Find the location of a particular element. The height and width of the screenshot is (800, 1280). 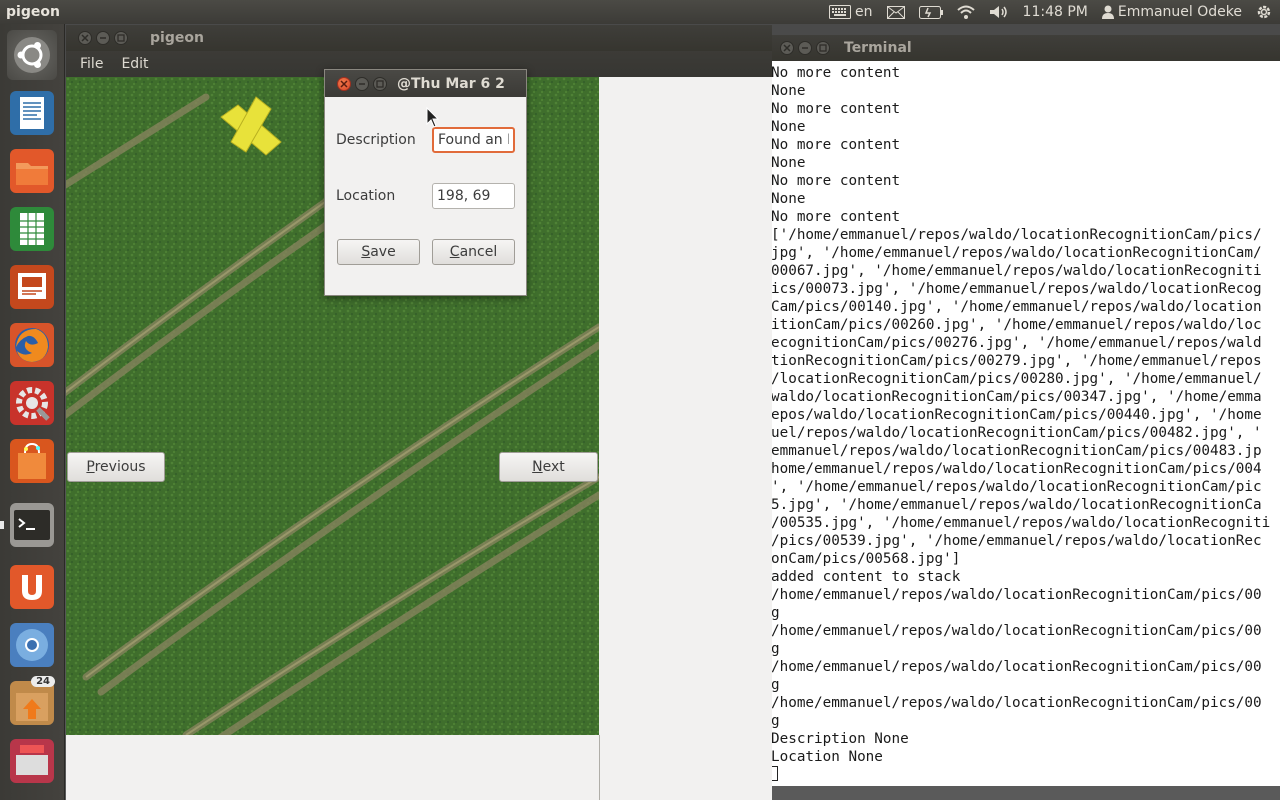

folder-icon is located at coordinates (32, 171).